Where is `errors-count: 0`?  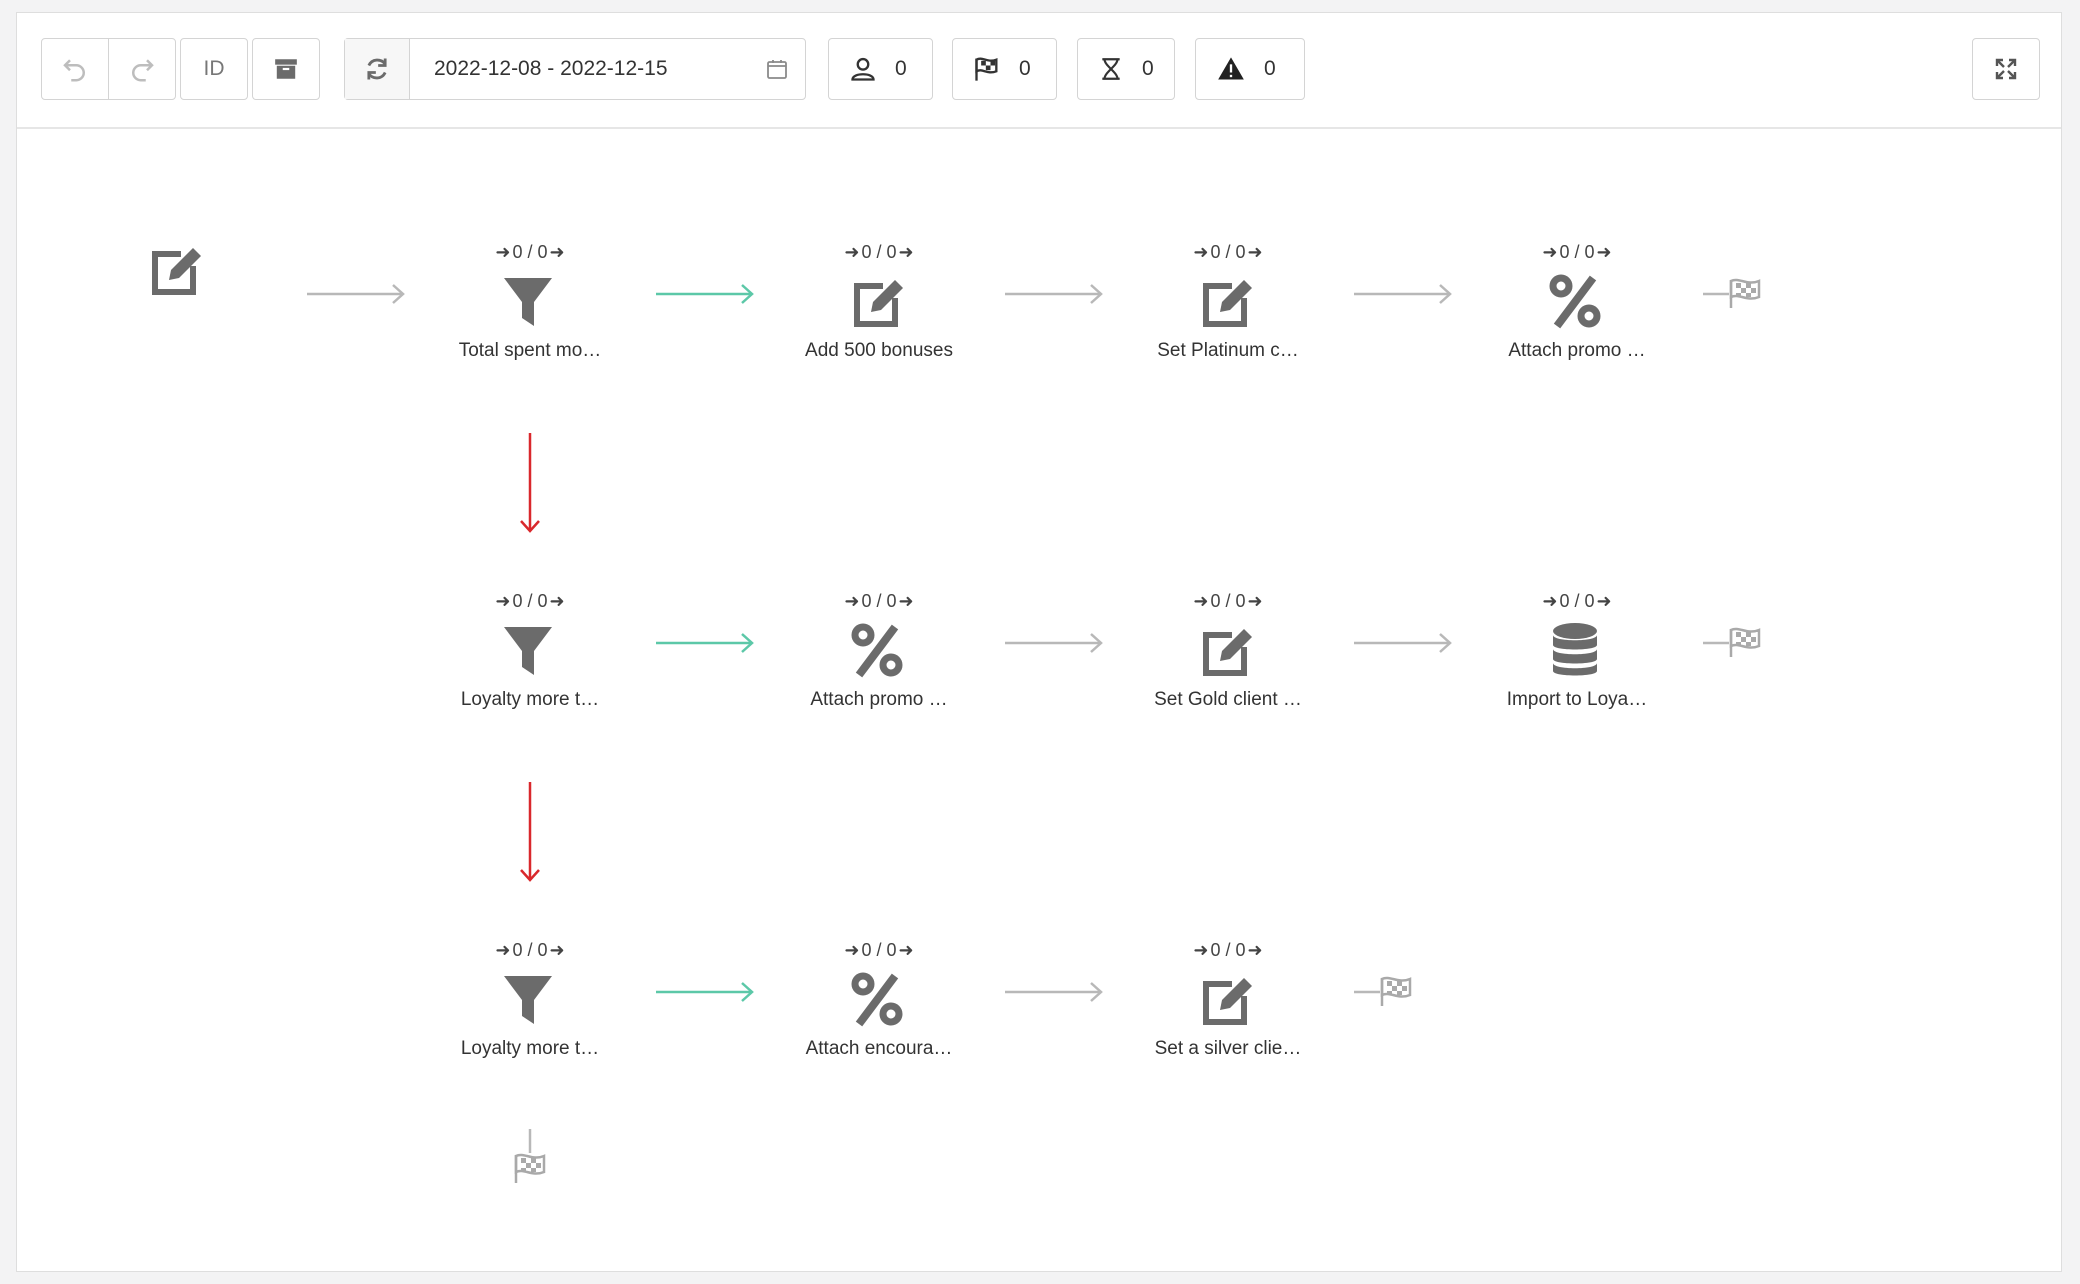 errors-count: 0 is located at coordinates (1270, 68).